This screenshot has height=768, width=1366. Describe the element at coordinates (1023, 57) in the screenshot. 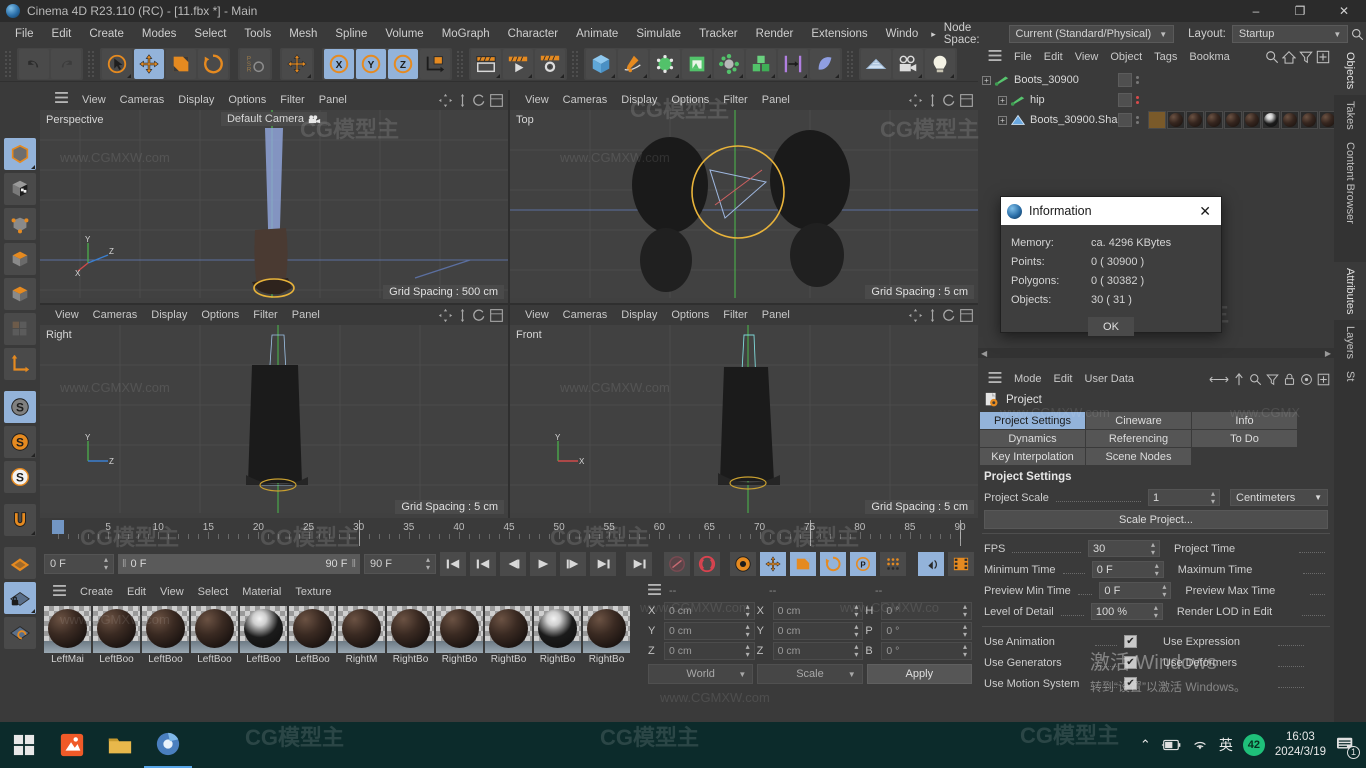

I see `om-menu-file: File` at that location.